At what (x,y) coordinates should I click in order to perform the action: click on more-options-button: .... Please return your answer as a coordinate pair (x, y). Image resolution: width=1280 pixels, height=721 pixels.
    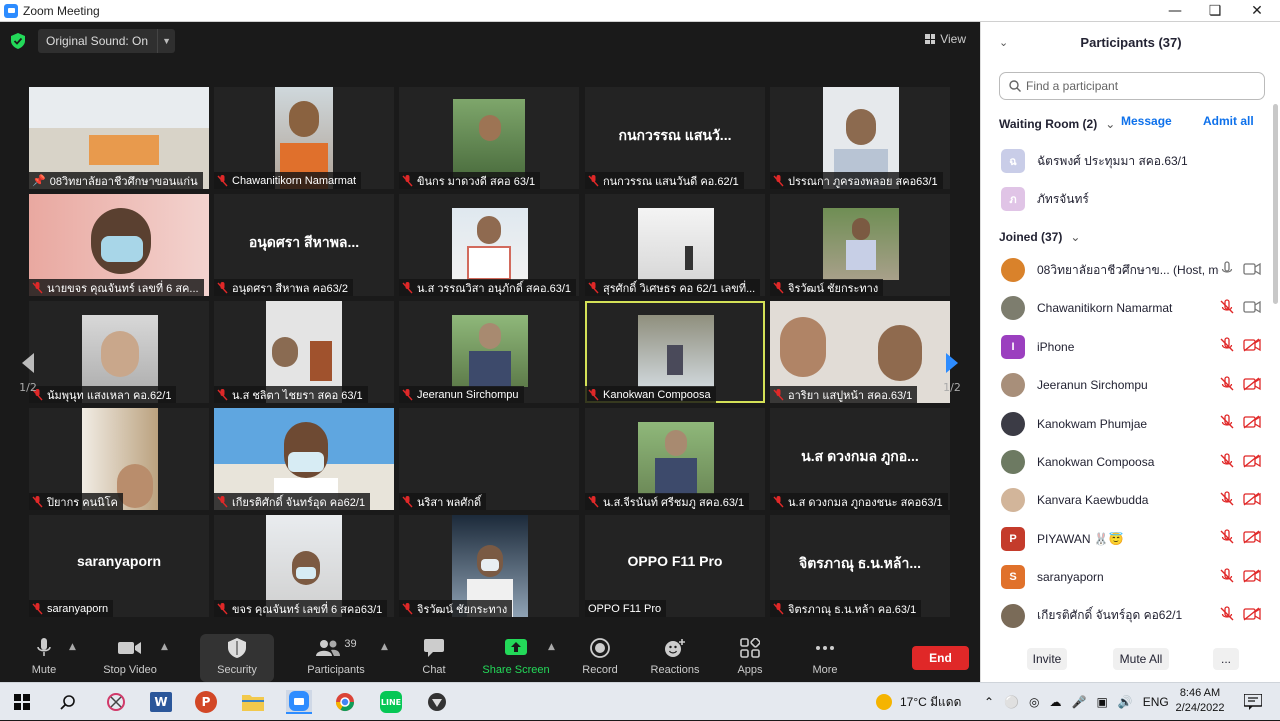
    Looking at the image, I should click on (1226, 659).